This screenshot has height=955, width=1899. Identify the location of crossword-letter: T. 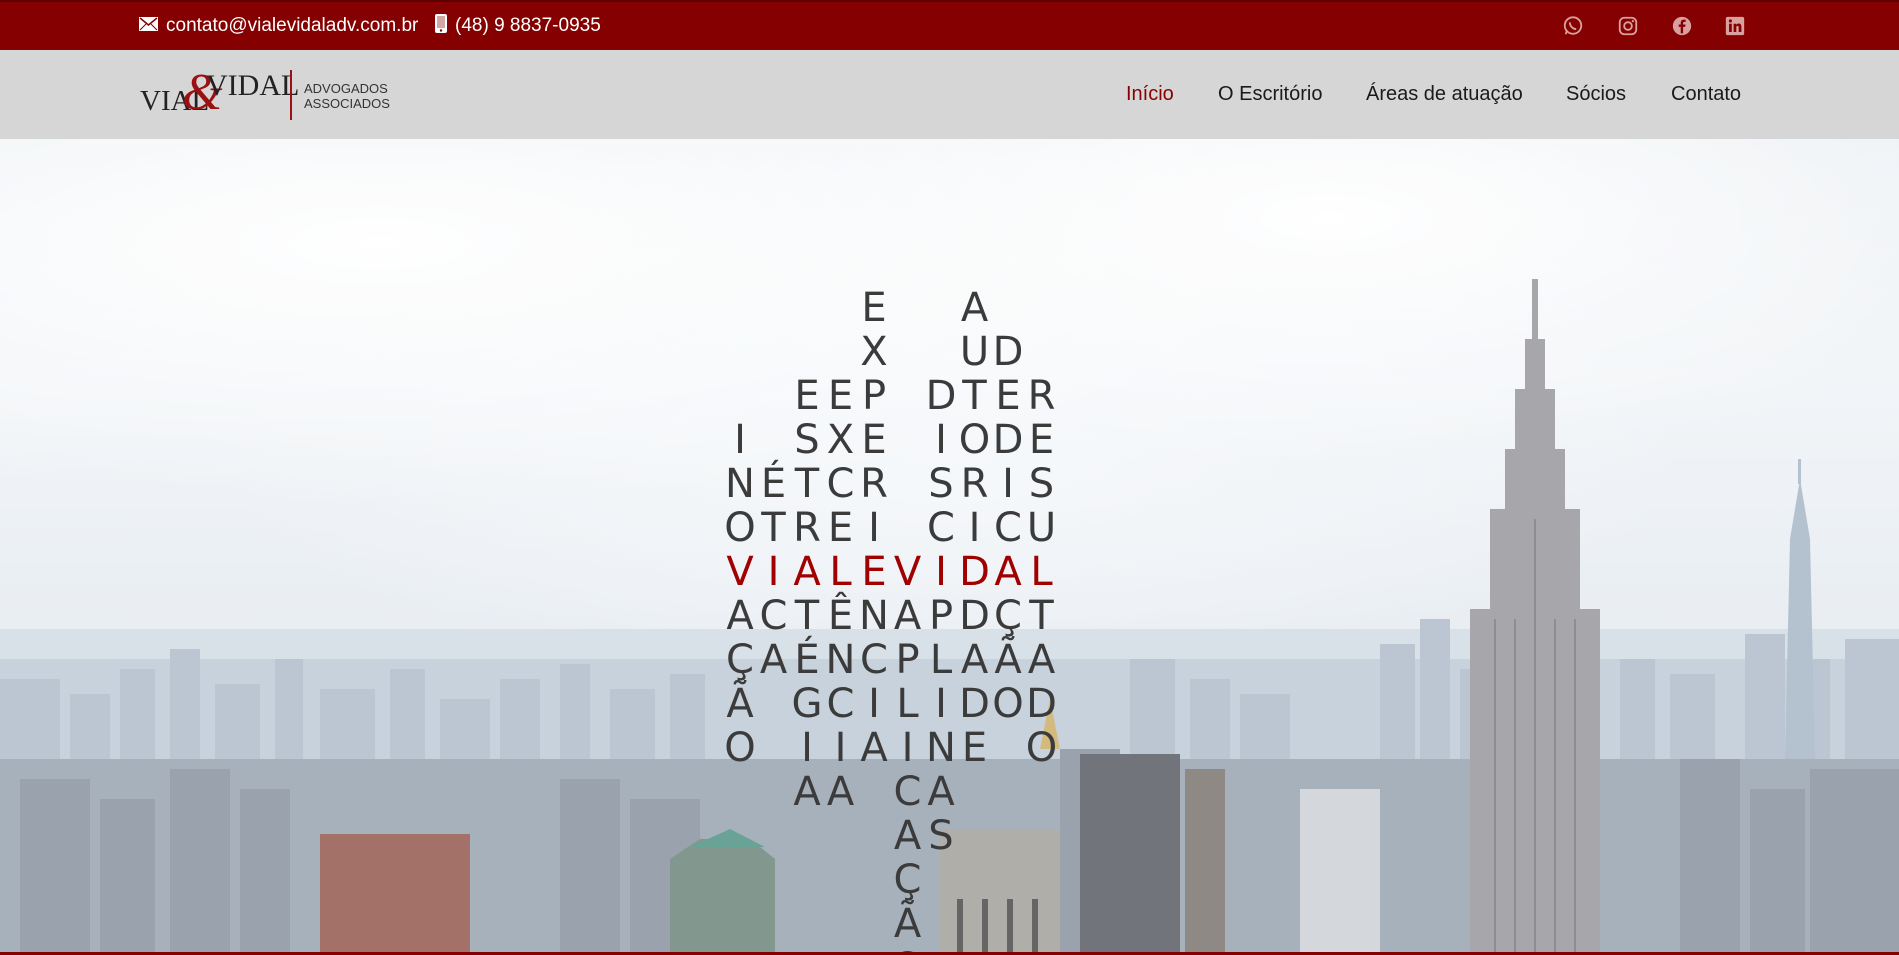
(1041, 616).